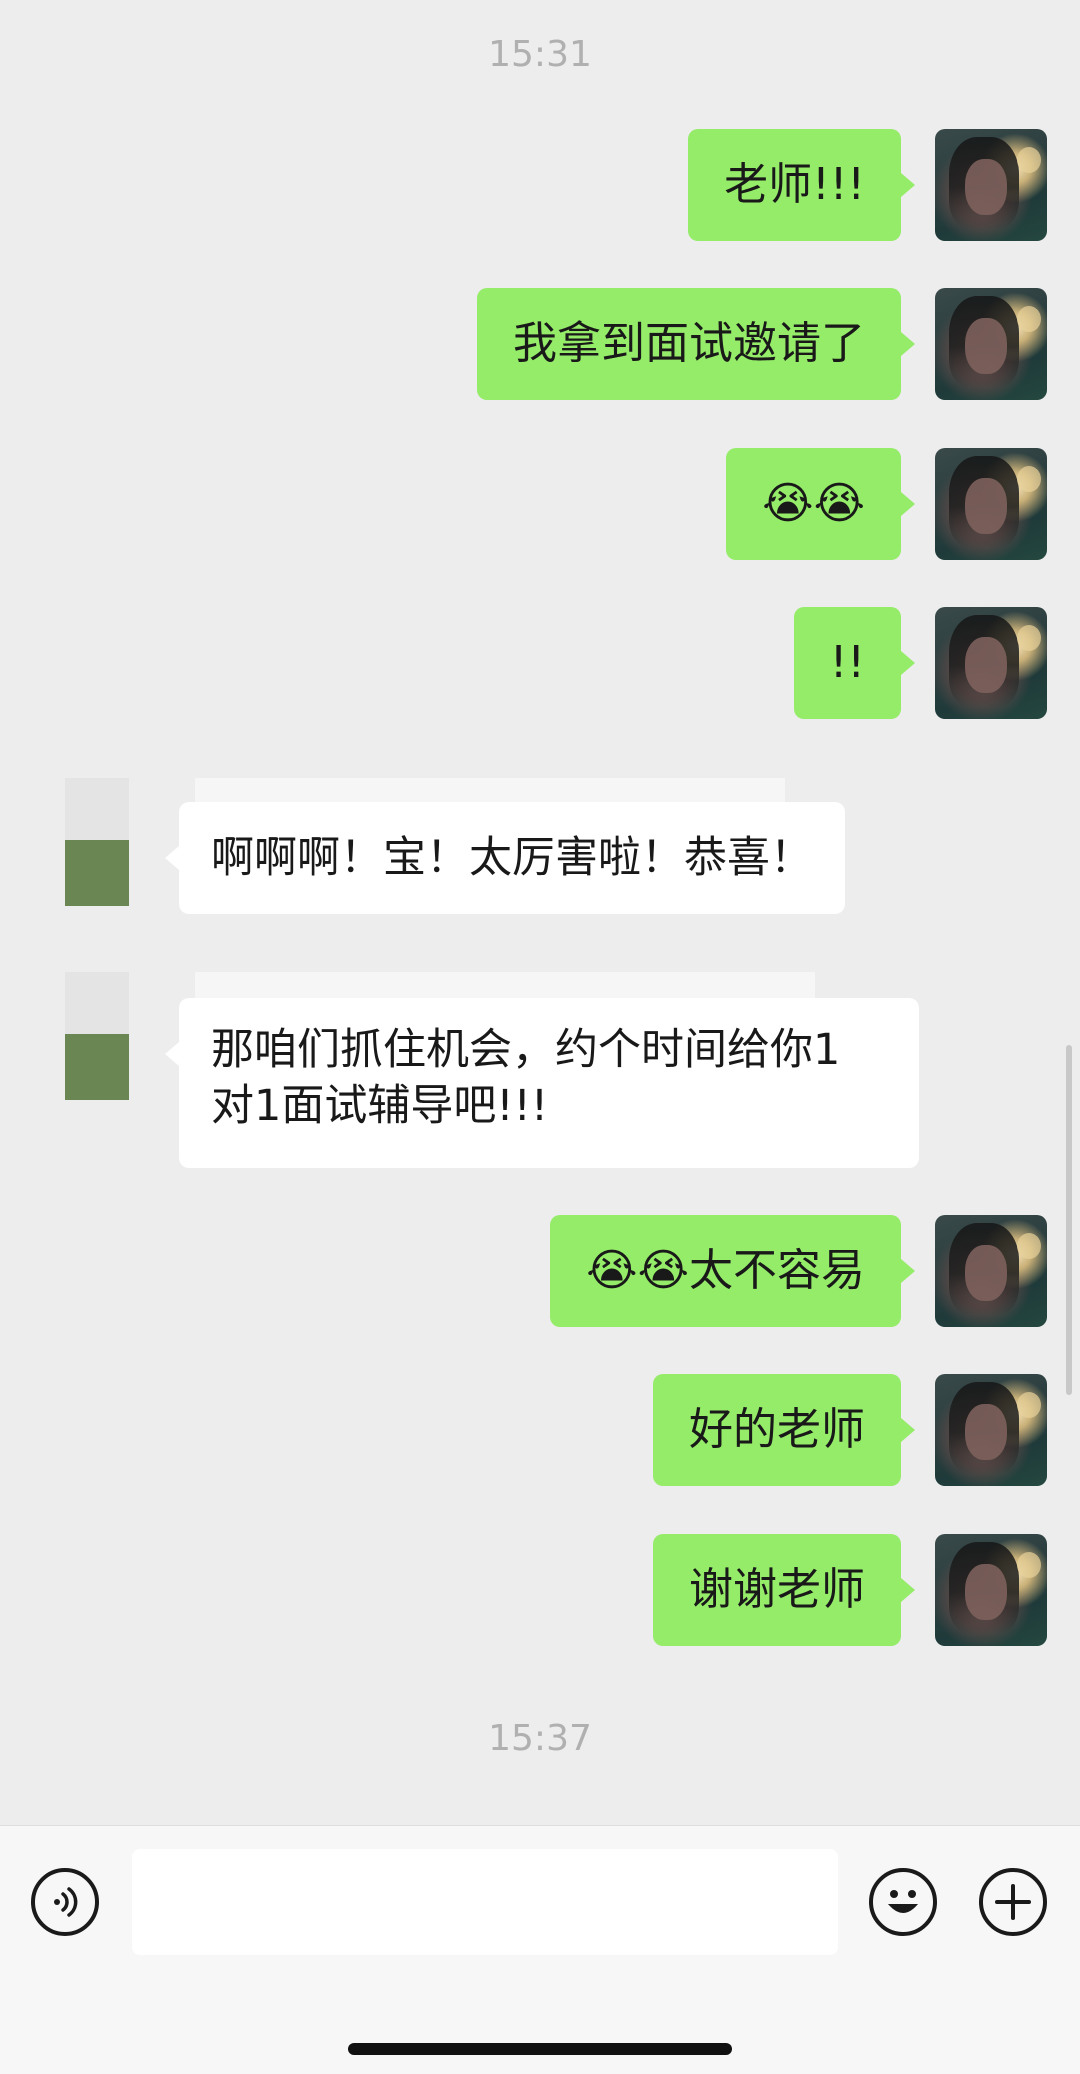 The image size is (1080, 2074). I want to click on emoji-icon, so click(903, 1902).